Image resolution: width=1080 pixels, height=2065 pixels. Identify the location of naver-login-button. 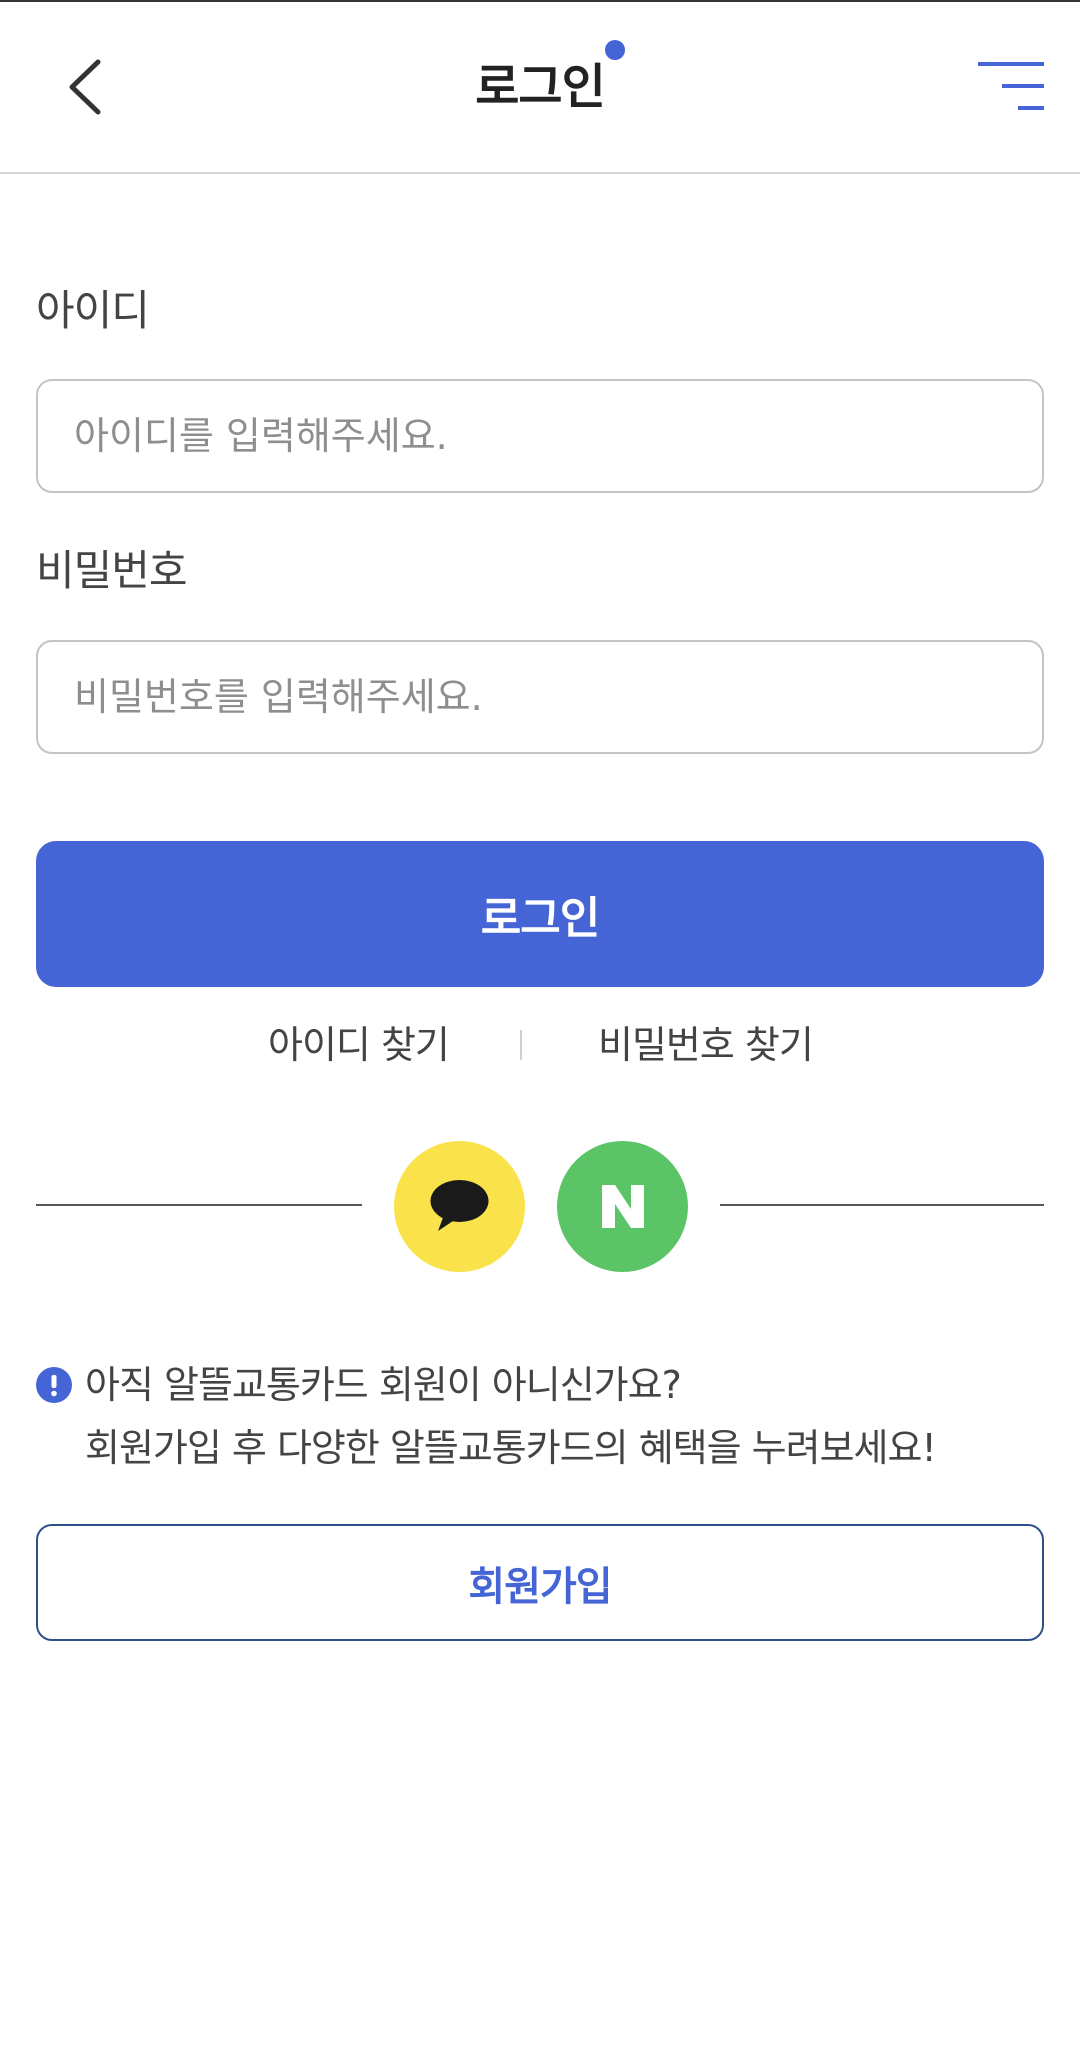
(622, 1206).